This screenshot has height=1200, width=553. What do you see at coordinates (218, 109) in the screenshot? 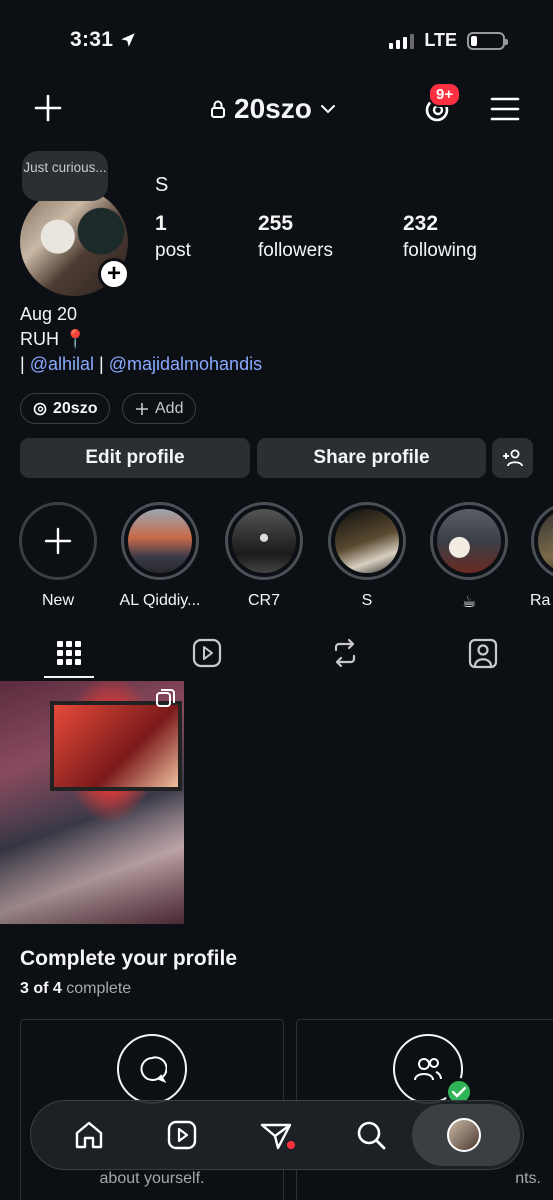
I see `lock-icon` at bounding box center [218, 109].